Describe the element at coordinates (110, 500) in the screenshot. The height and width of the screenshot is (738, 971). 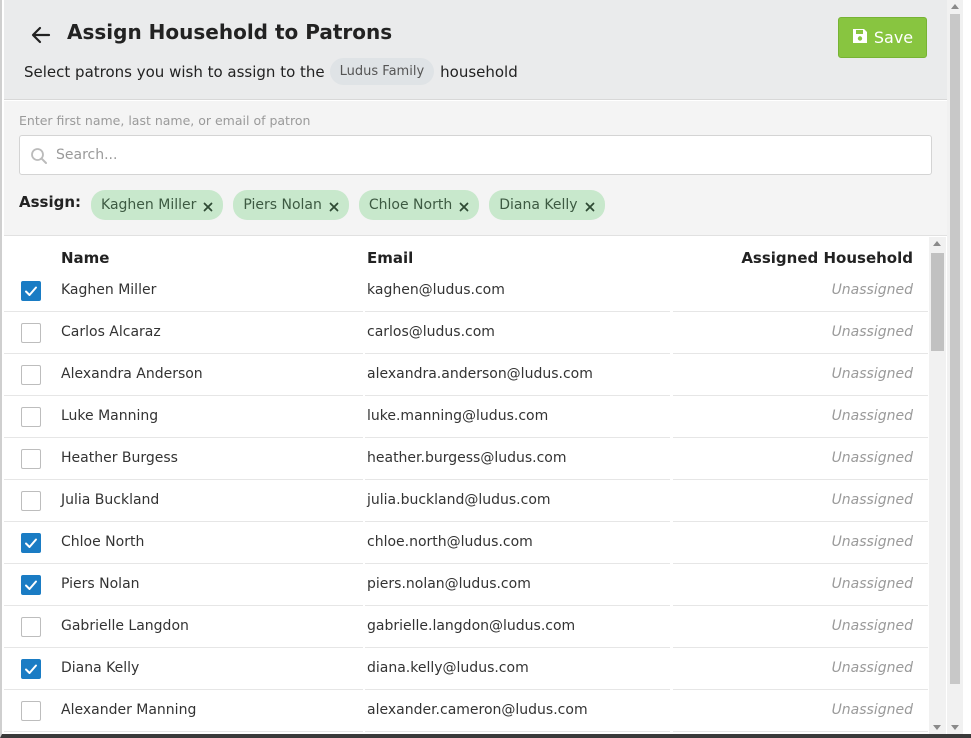
I see `patron-name: Julia Buckland` at that location.